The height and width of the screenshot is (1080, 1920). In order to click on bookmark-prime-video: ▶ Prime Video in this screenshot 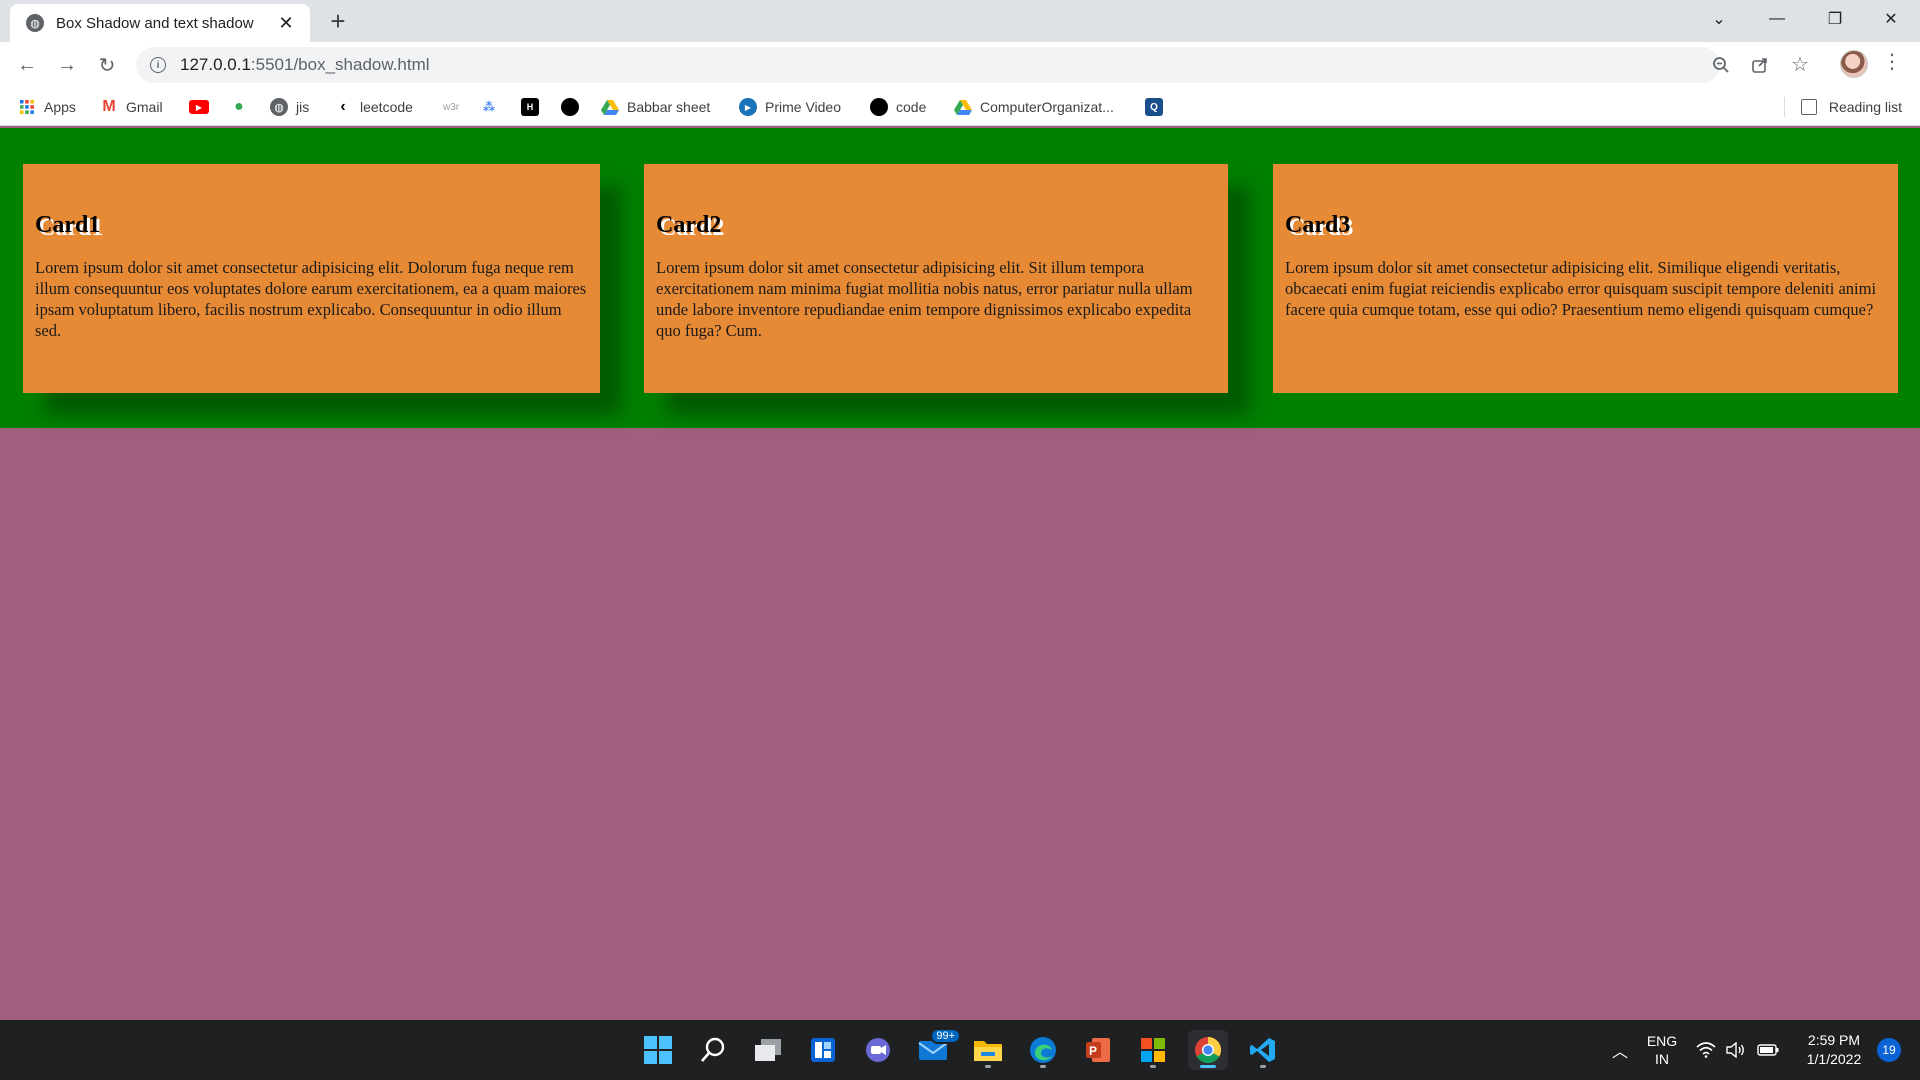, I will do `click(790, 107)`.